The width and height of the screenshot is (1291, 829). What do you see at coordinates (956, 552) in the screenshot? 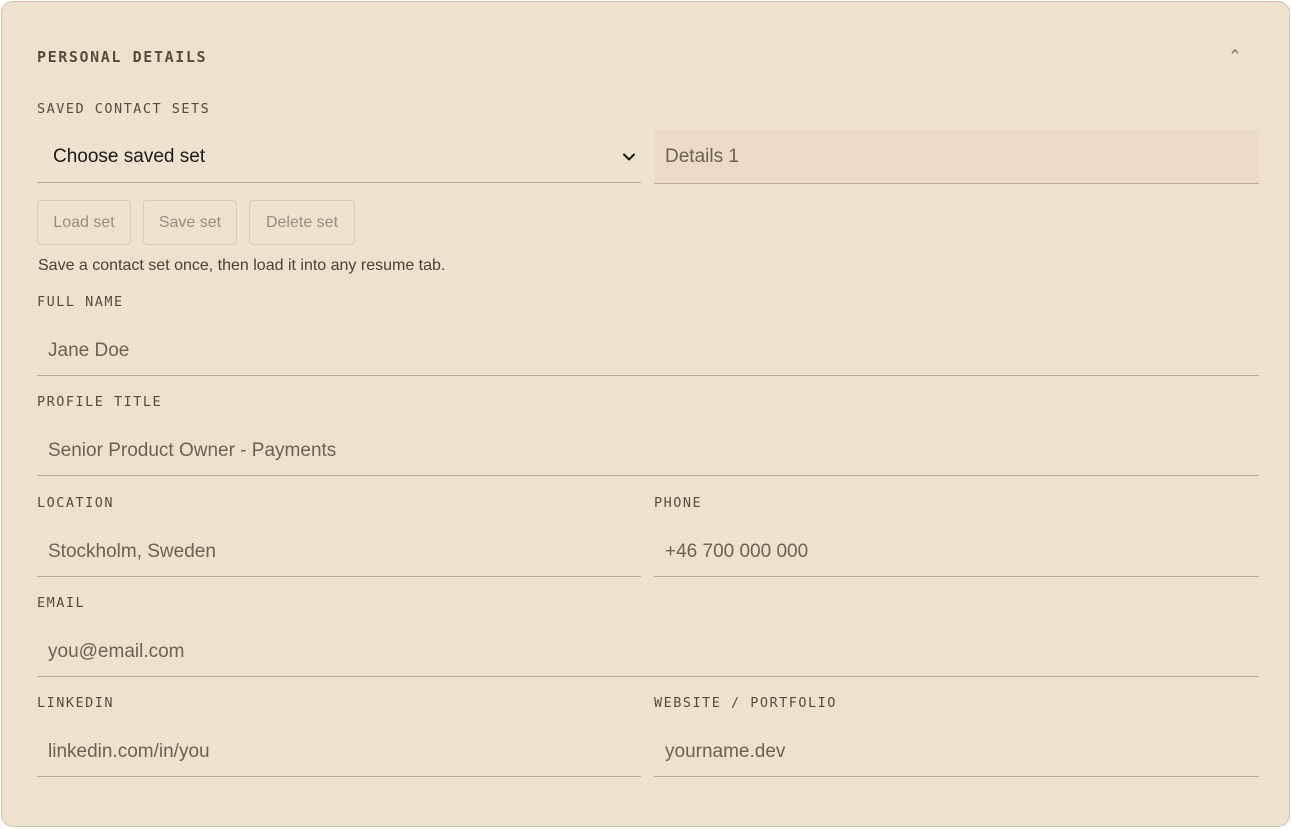
I see `phone-input: +46 700 000 000` at bounding box center [956, 552].